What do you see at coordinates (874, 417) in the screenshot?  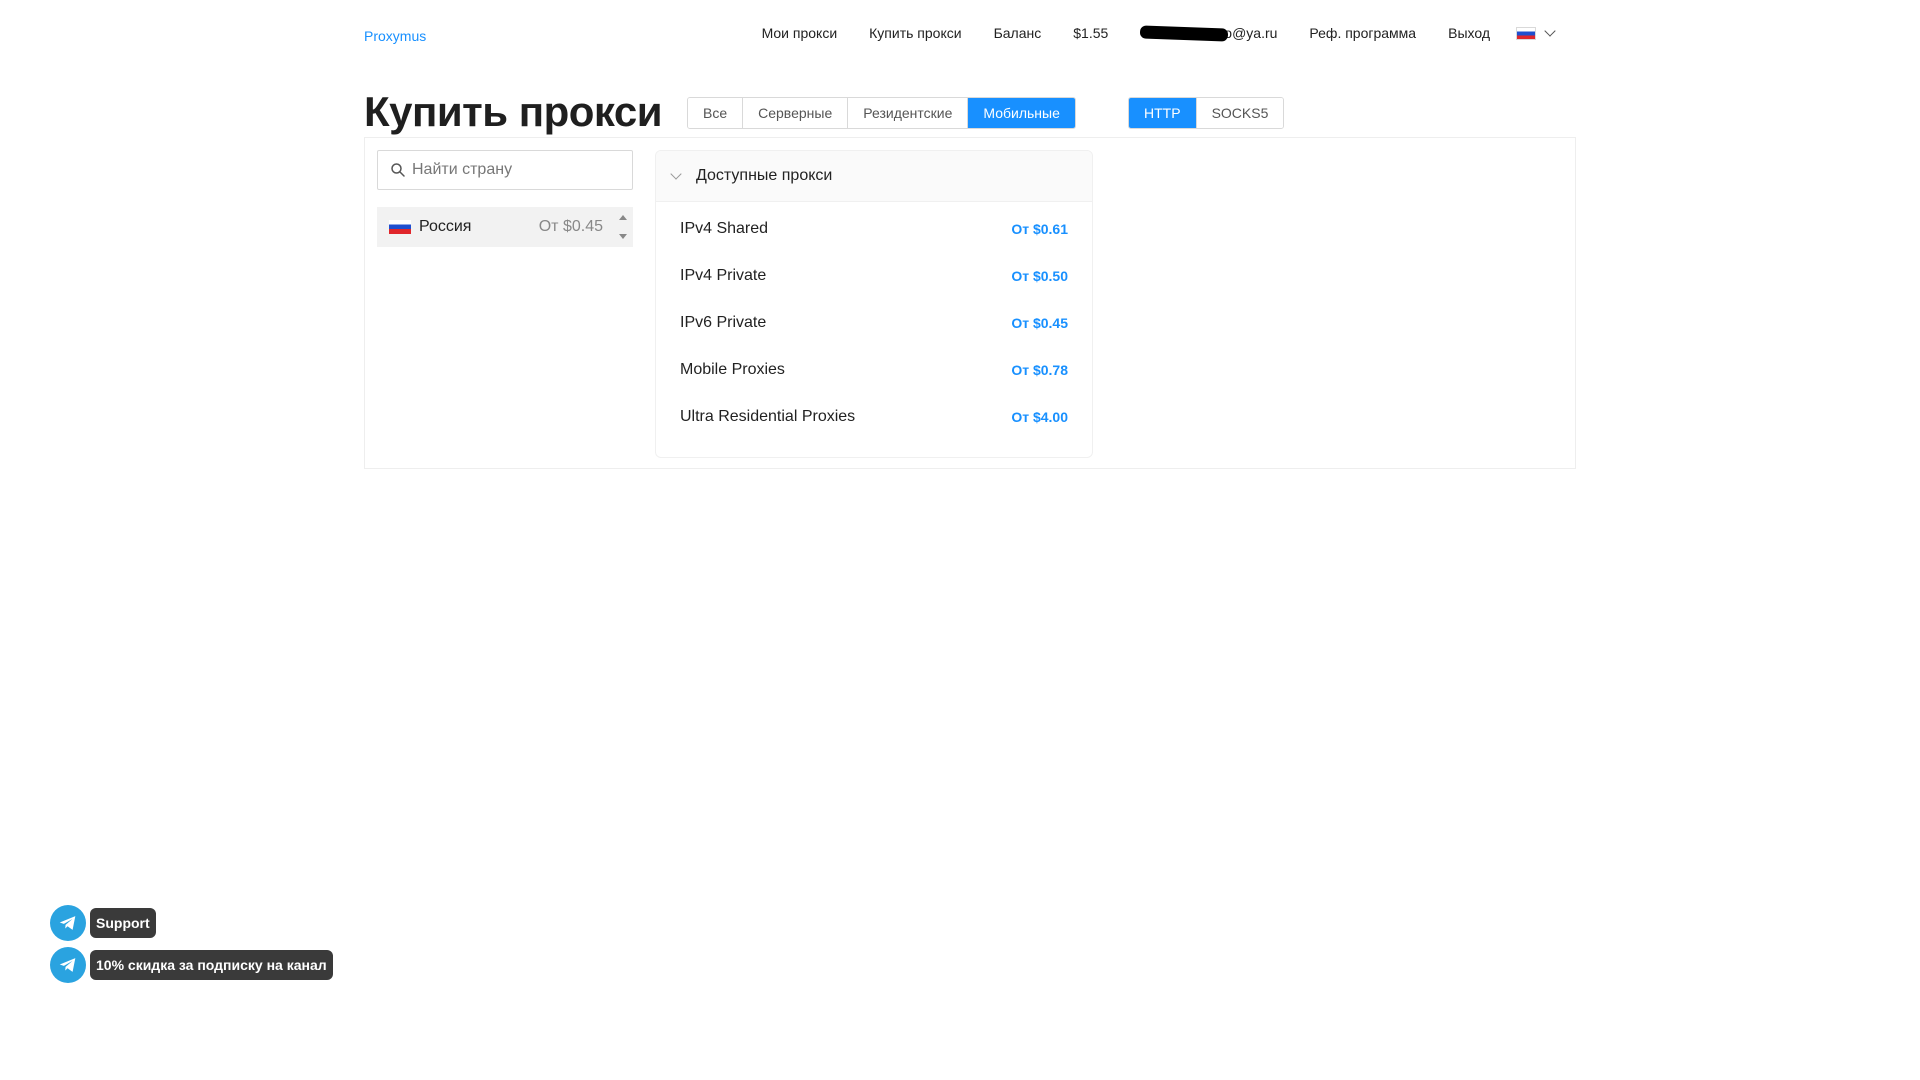 I see `proxy-row-ultra-residential: Ultra Residential Proxies От $4.00` at bounding box center [874, 417].